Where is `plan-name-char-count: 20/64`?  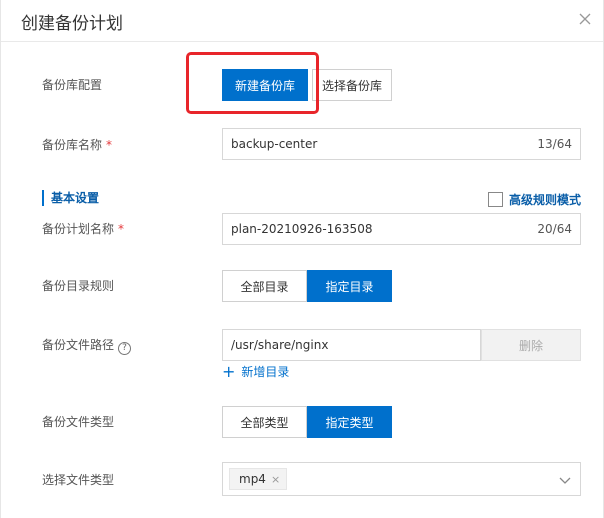 plan-name-char-count: 20/64 is located at coordinates (554, 229).